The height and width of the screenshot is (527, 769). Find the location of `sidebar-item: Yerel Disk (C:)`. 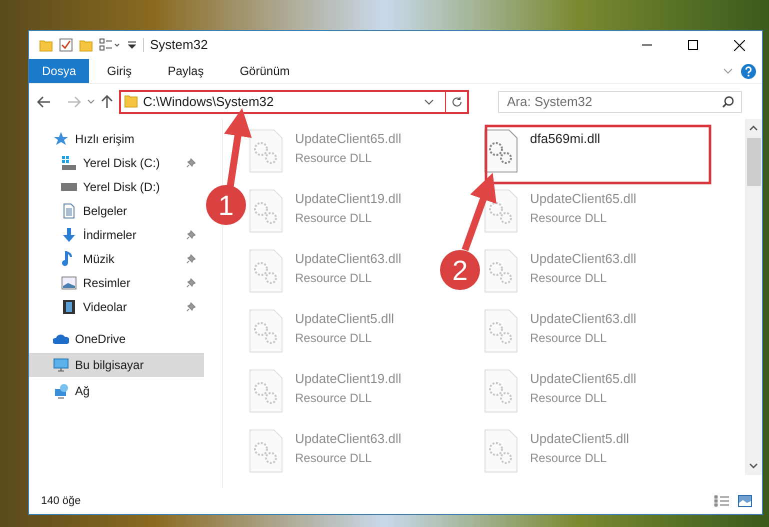

sidebar-item: Yerel Disk (C:) is located at coordinates (116, 163).